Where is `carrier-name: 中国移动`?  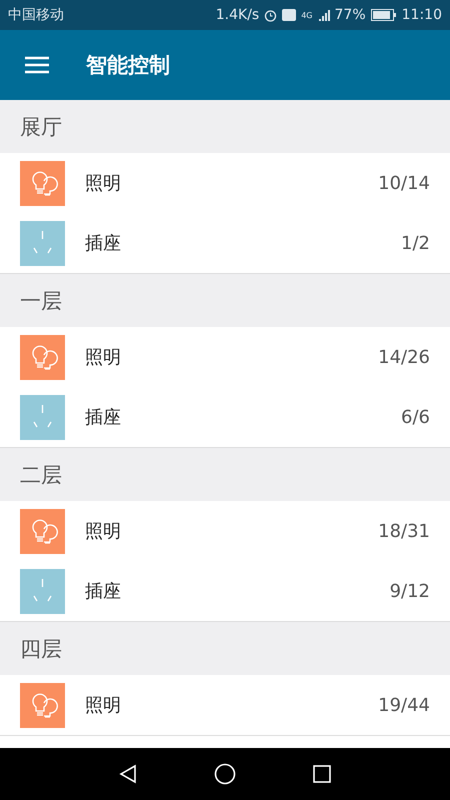
carrier-name: 中国移动 is located at coordinates (36, 15).